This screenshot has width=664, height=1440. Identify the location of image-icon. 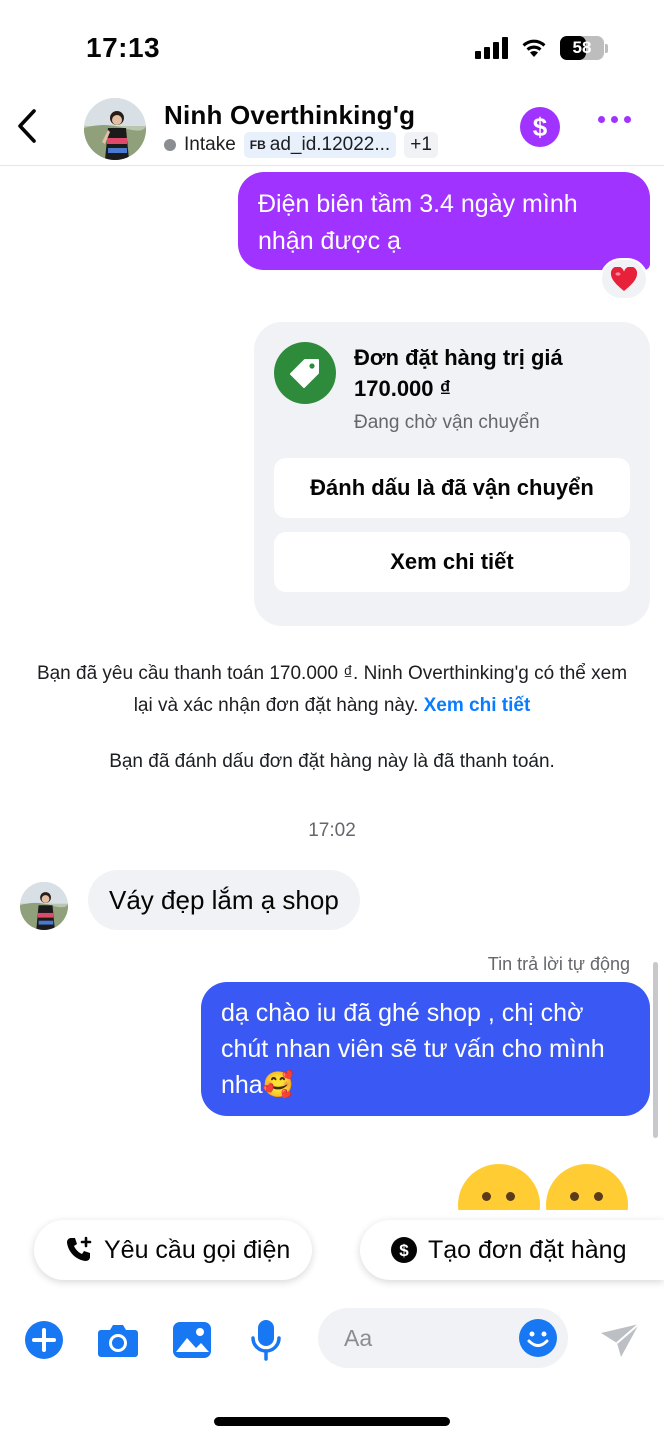
(192, 1340).